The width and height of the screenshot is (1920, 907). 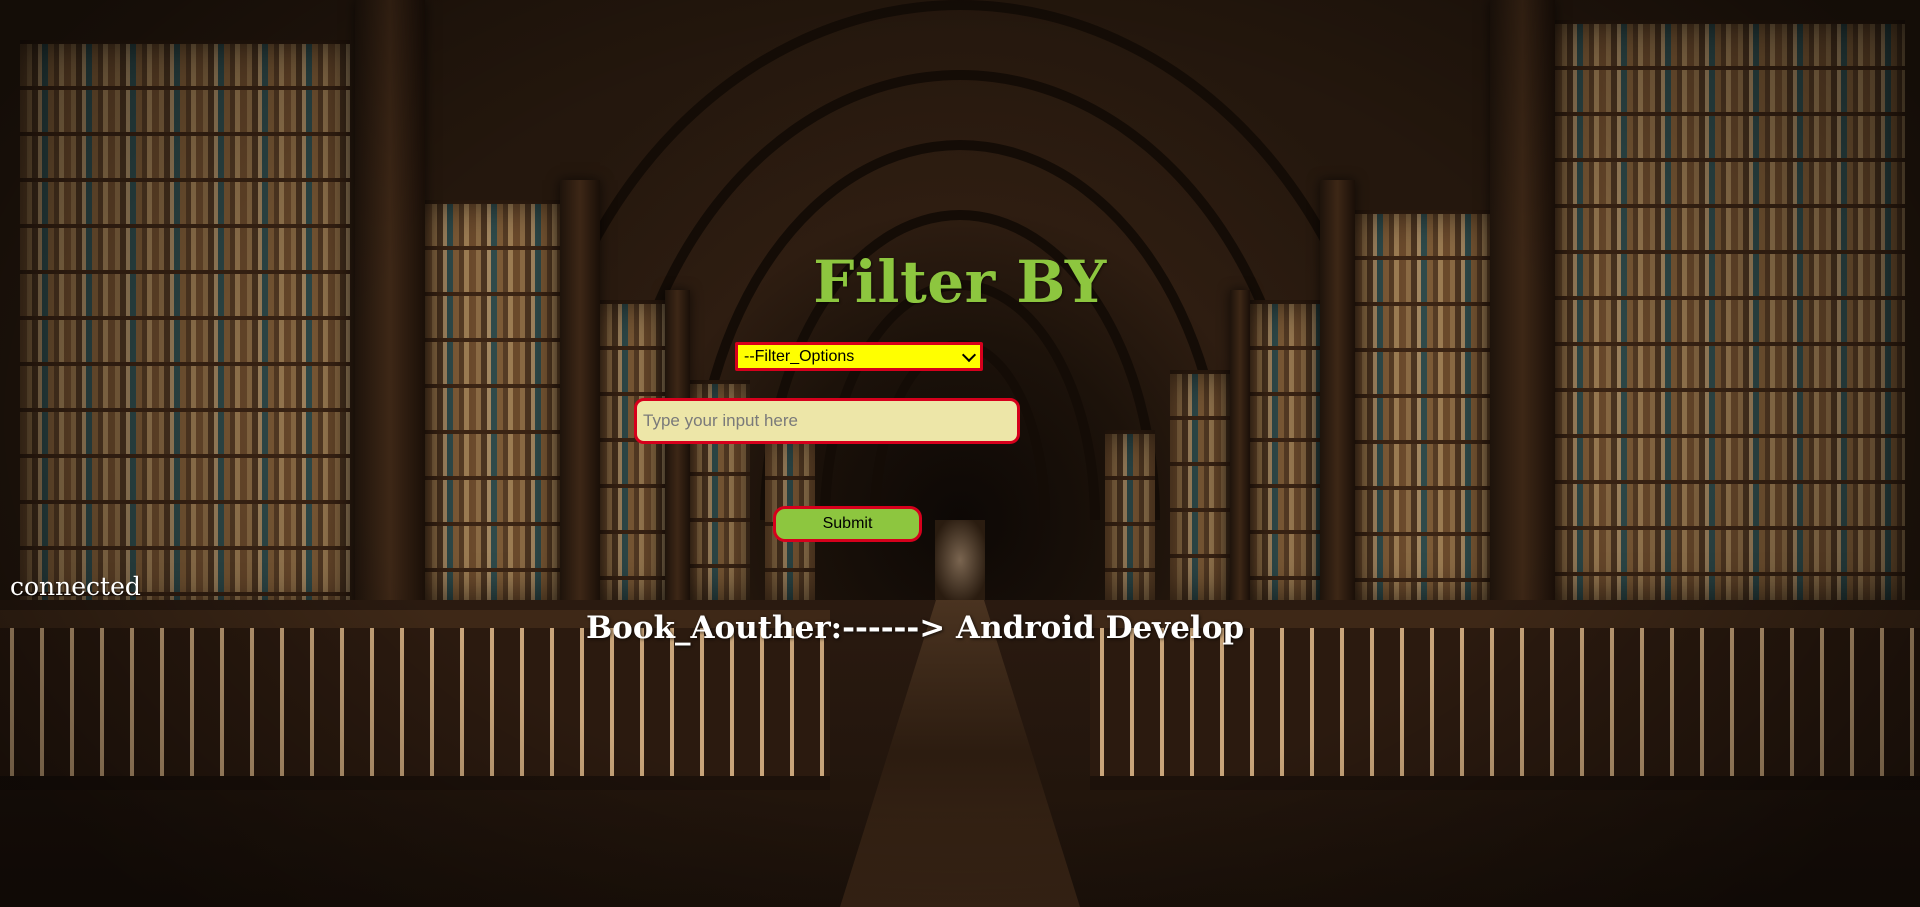 What do you see at coordinates (799, 356) in the screenshot?
I see `filter-select-value: --Filter_Options` at bounding box center [799, 356].